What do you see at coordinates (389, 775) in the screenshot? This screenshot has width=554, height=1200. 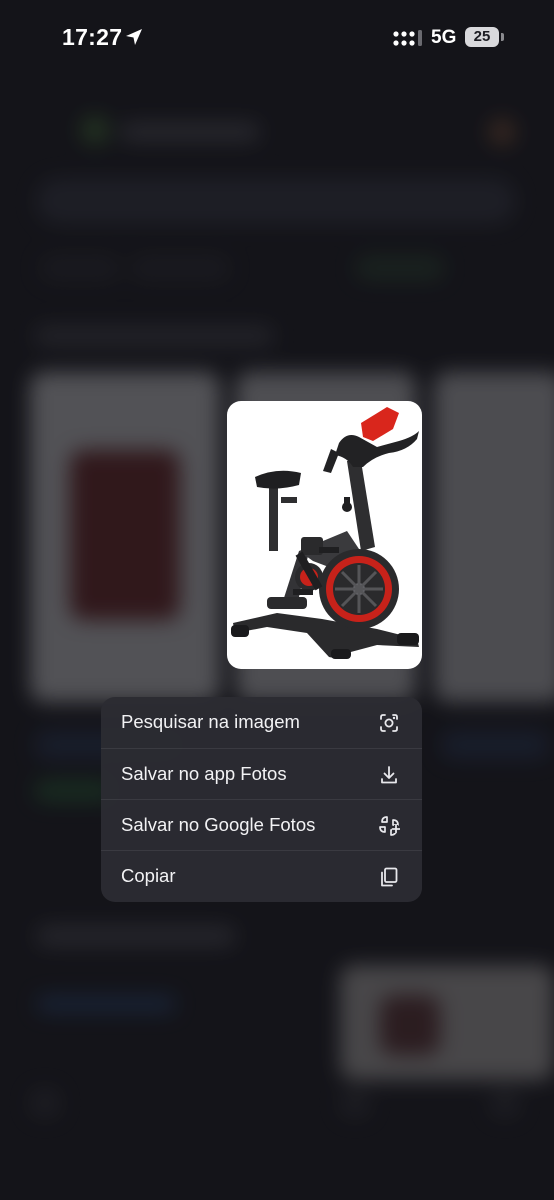 I see `download-icon` at bounding box center [389, 775].